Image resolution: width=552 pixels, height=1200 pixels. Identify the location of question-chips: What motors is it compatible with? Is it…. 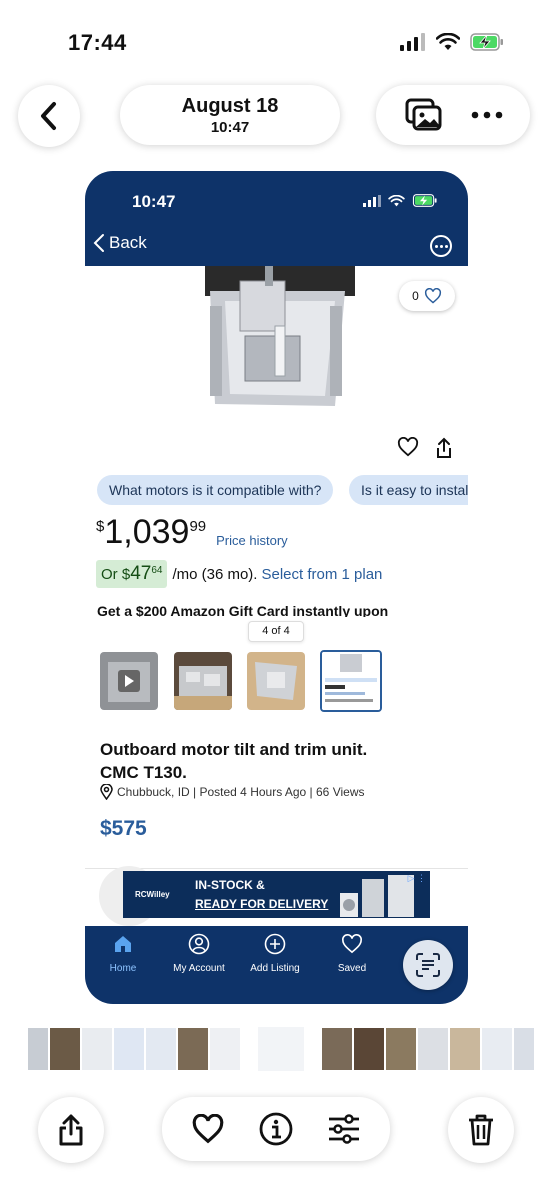
(282, 491).